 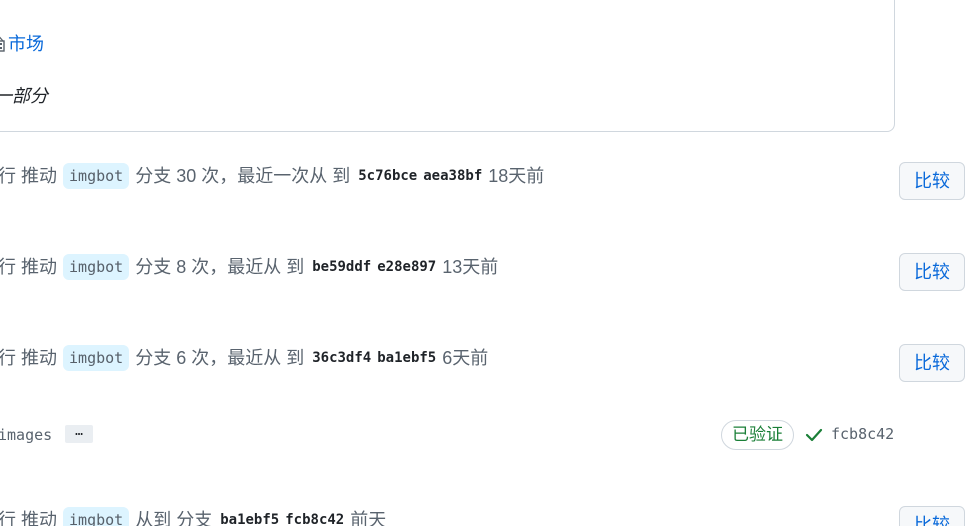 What do you see at coordinates (174, 518) in the screenshot?
I see `push-summary: 从到 分支` at bounding box center [174, 518].